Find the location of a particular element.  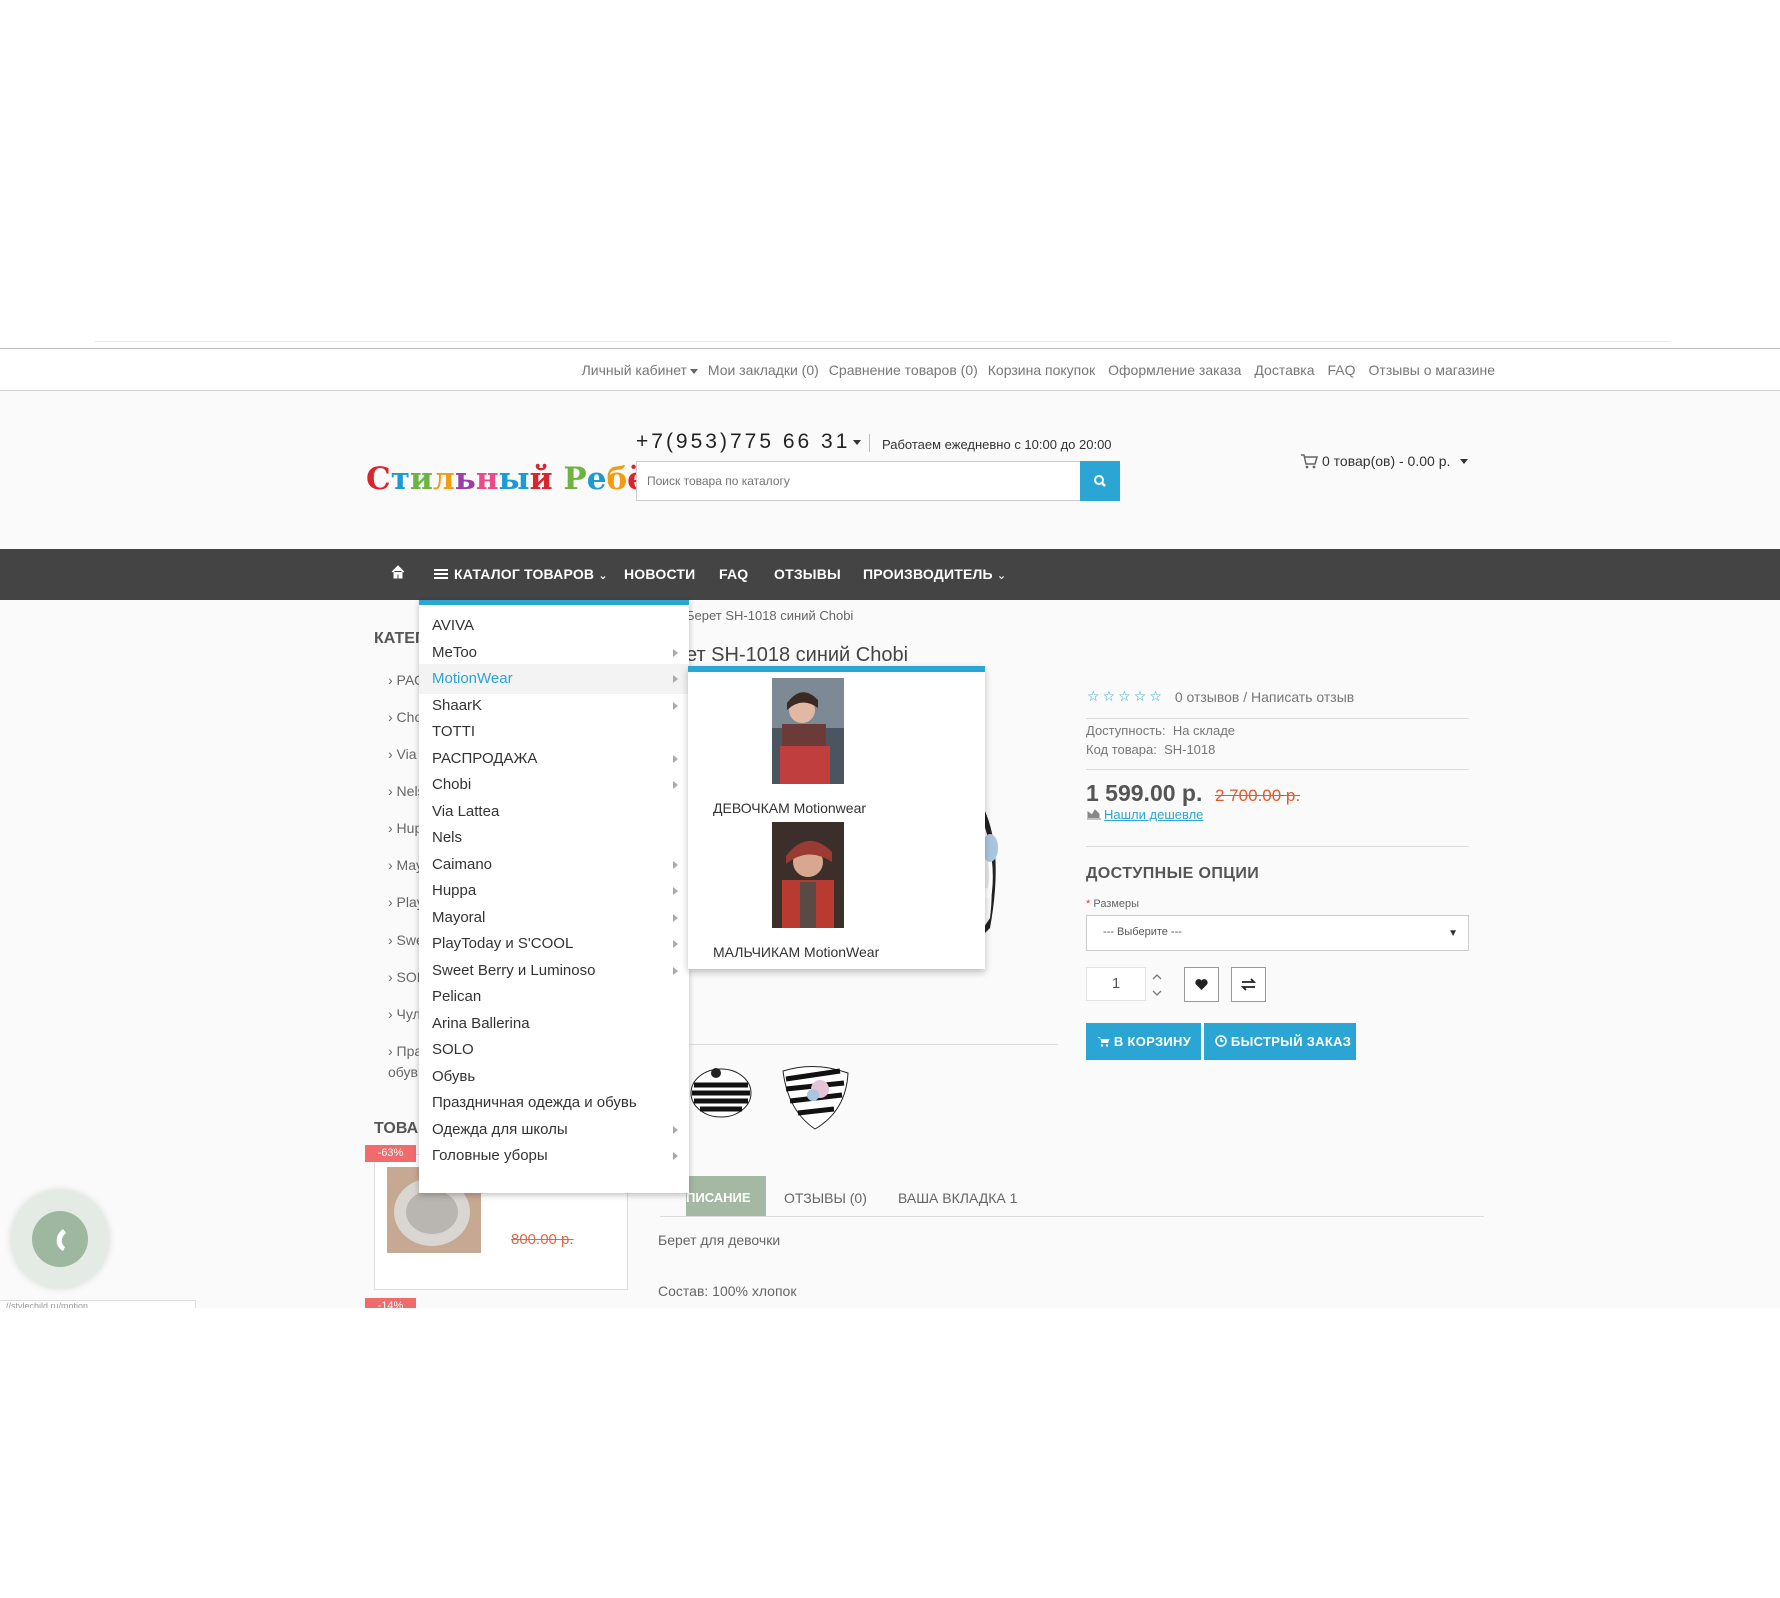

search-input is located at coordinates (853, 481).